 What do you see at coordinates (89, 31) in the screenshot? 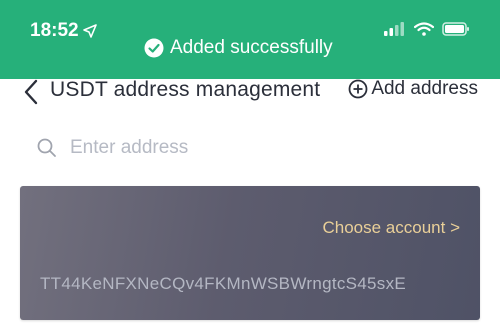
I see `location-arrow-icon` at bounding box center [89, 31].